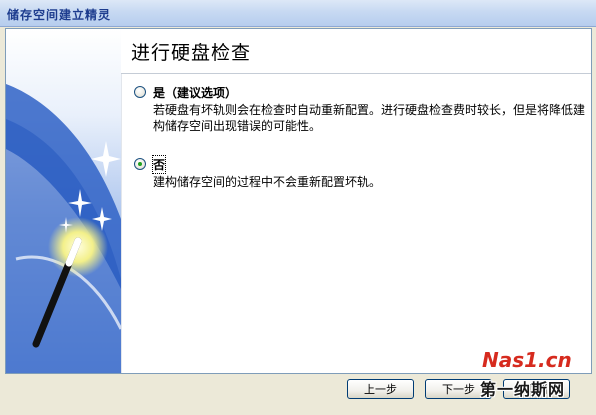 Image resolution: width=596 pixels, height=415 pixels. Describe the element at coordinates (140, 164) in the screenshot. I see `radio-no` at that location.